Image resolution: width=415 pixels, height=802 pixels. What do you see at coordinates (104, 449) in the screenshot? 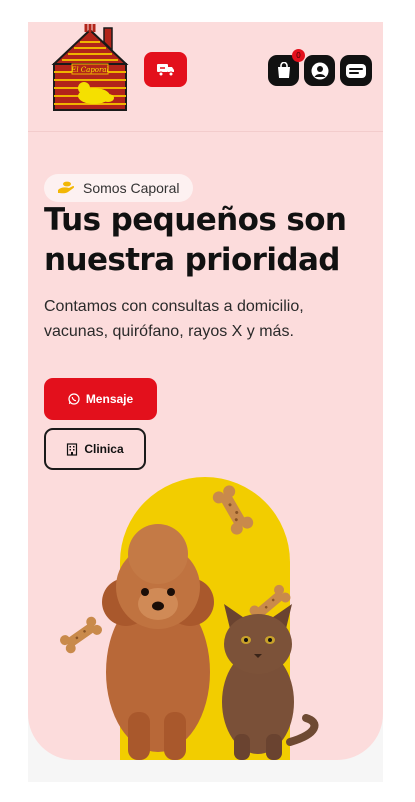
I see `clinic-button-label: Clinica` at bounding box center [104, 449].